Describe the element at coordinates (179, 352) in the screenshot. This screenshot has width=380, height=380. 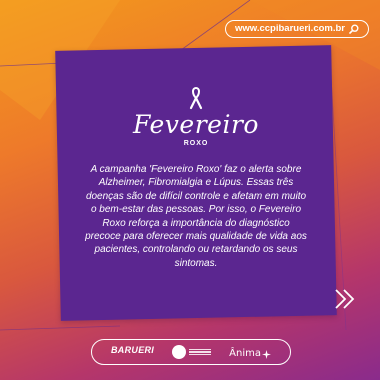
I see `ccpi-logo-mark` at that location.